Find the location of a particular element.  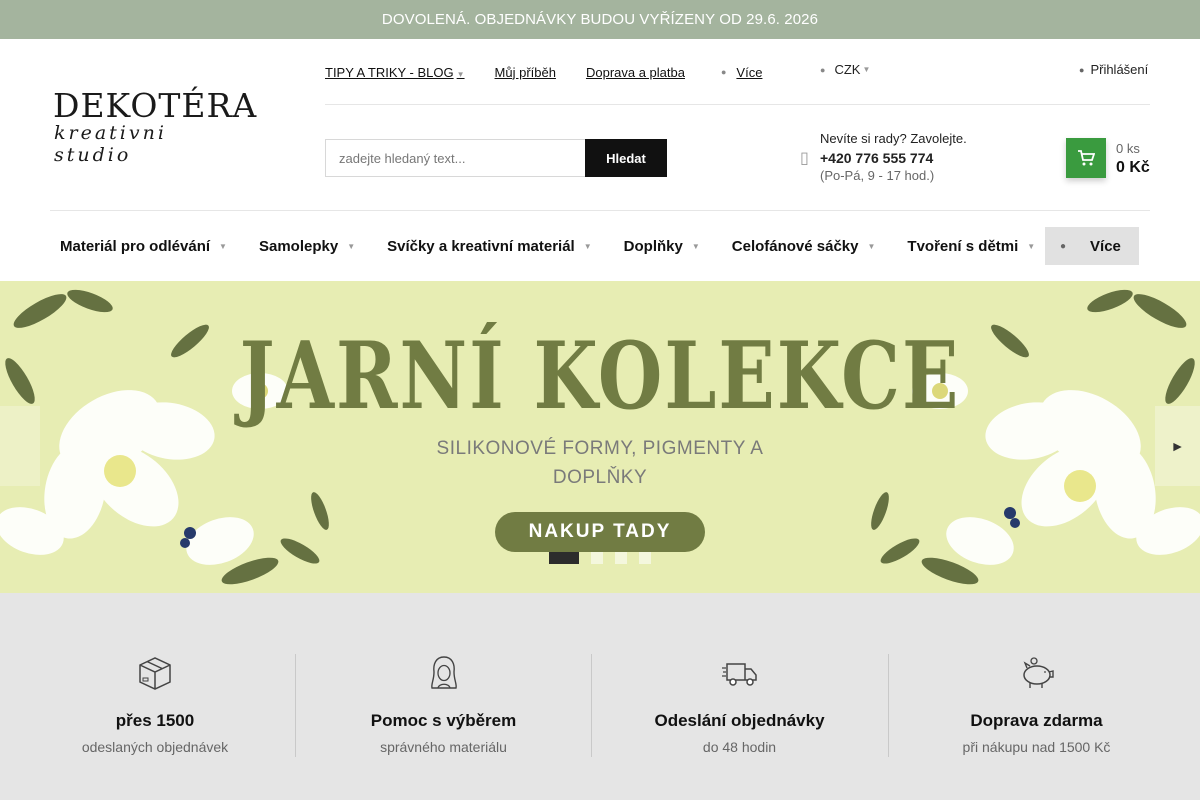

banner-title: JARNÍ KOLEKCE is located at coordinates (600, 377).